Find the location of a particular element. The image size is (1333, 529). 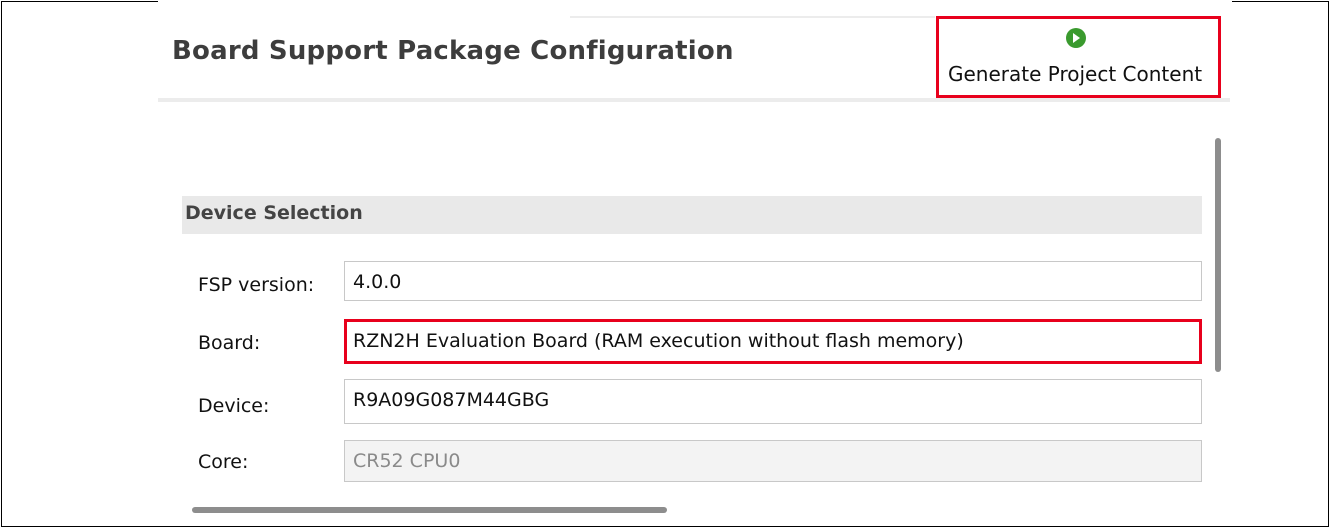

core-label: Core: is located at coordinates (223, 462).